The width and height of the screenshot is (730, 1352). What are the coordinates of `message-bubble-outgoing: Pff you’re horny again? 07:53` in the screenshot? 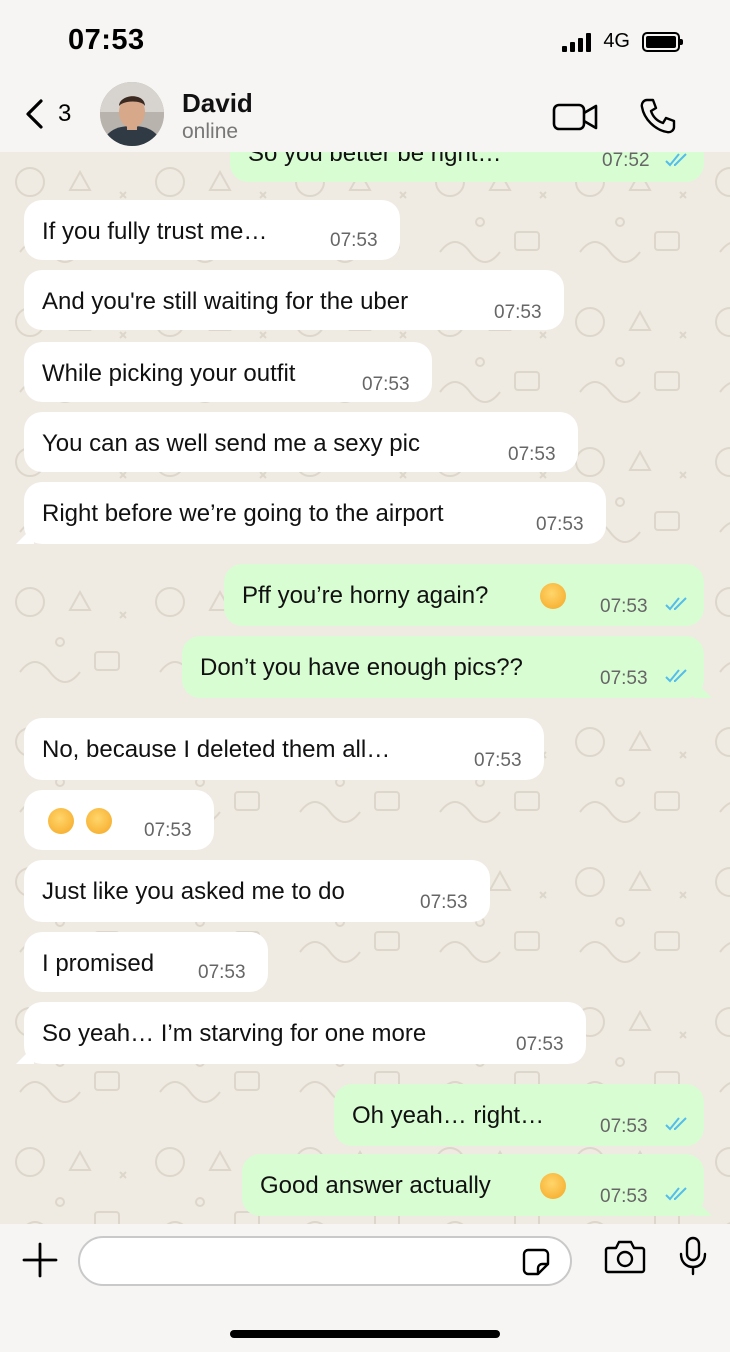 It's located at (464, 595).